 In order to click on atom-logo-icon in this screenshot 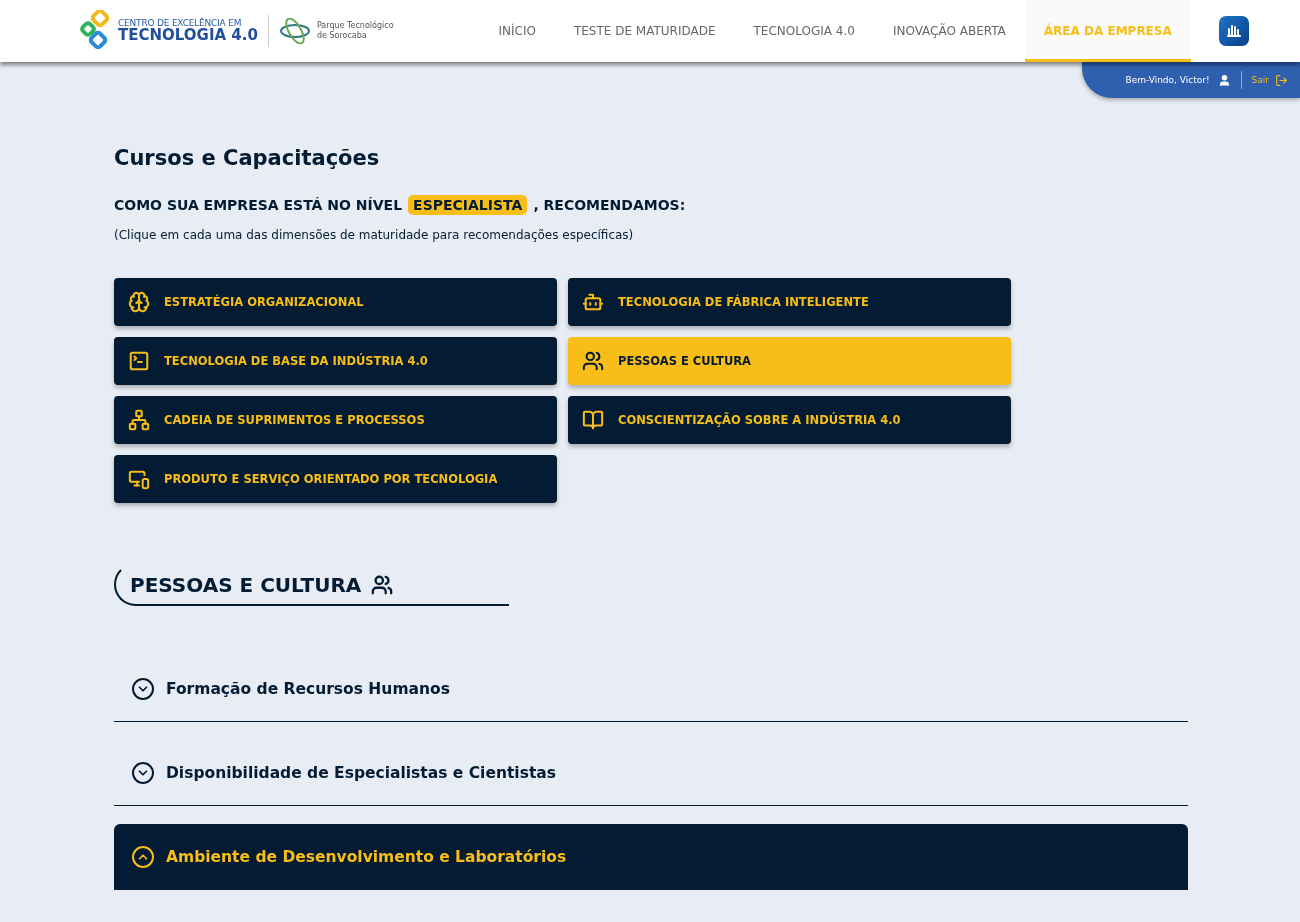, I will do `click(294, 31)`.